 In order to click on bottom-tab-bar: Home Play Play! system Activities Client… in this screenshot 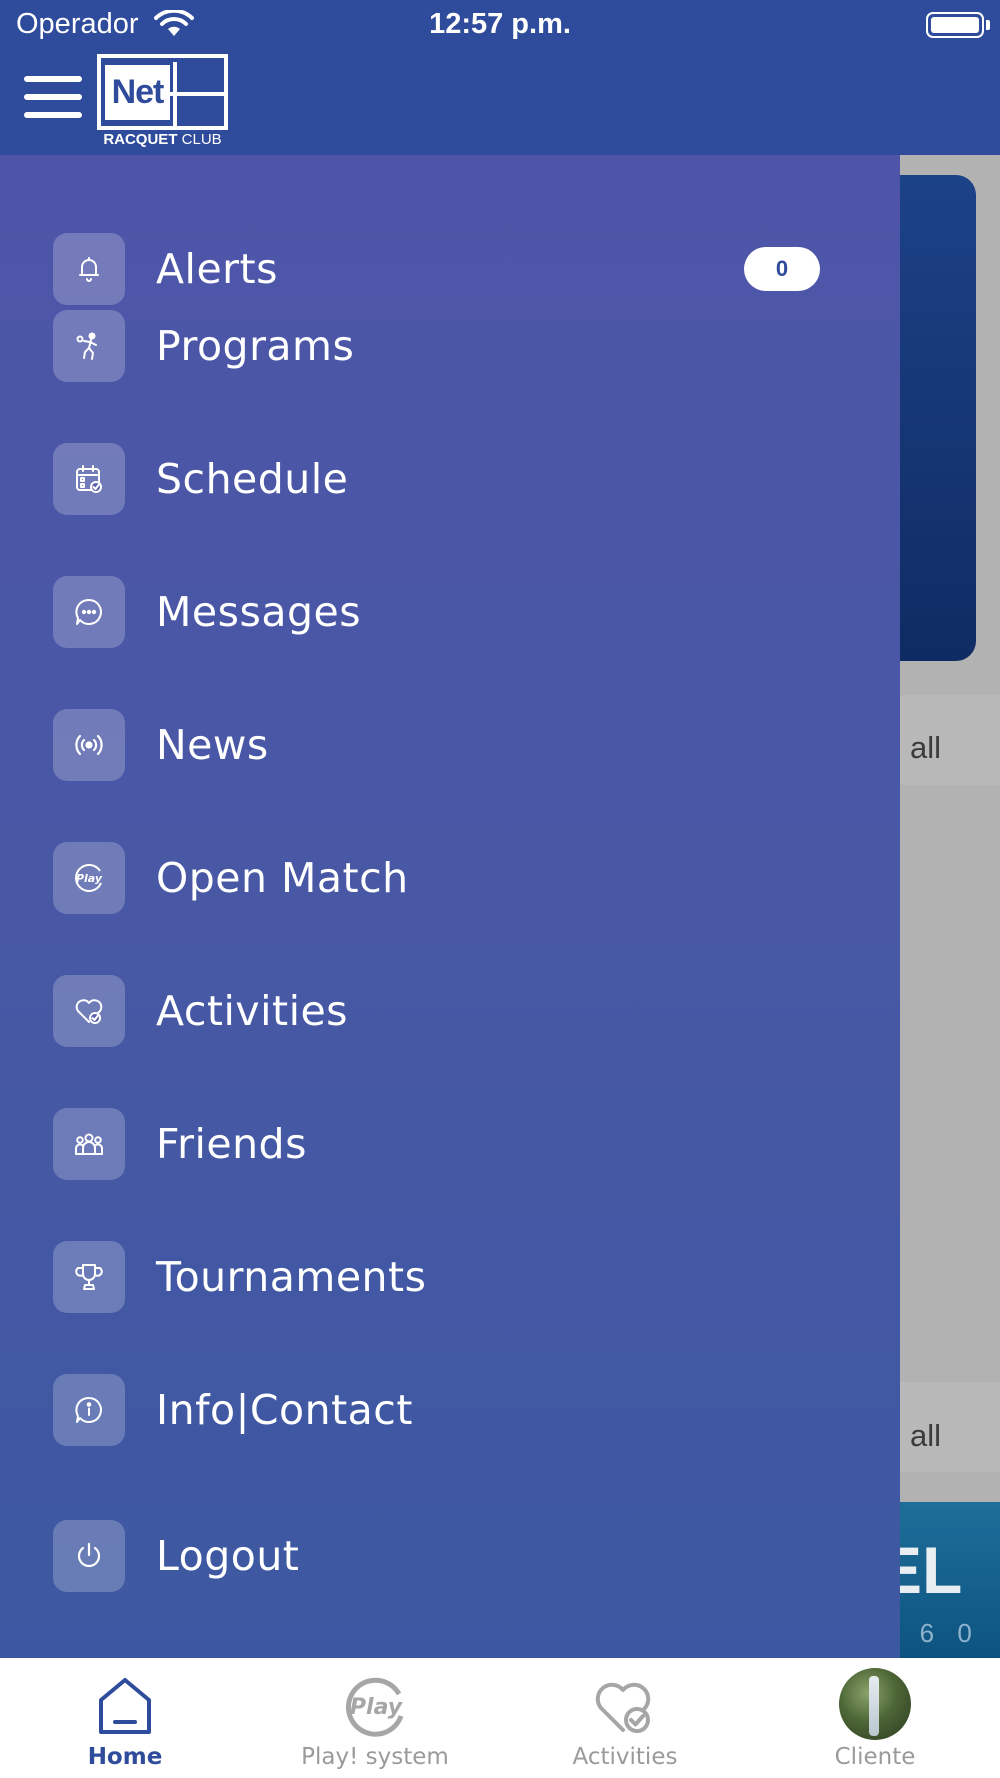, I will do `click(500, 1718)`.